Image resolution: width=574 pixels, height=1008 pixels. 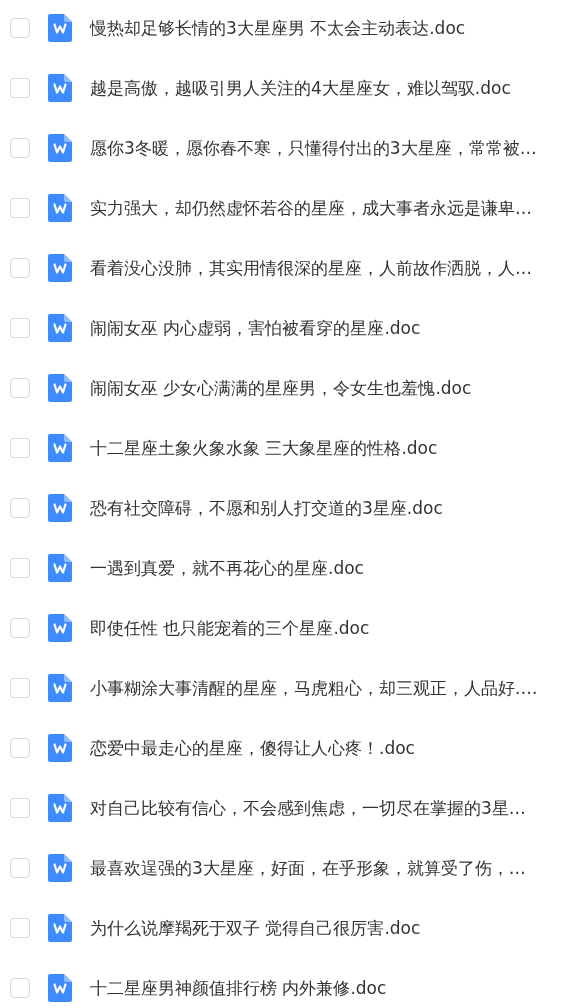 I want to click on file-name: 十二星座男神颜值排行榜 内外兼修.doc, so click(x=238, y=988).